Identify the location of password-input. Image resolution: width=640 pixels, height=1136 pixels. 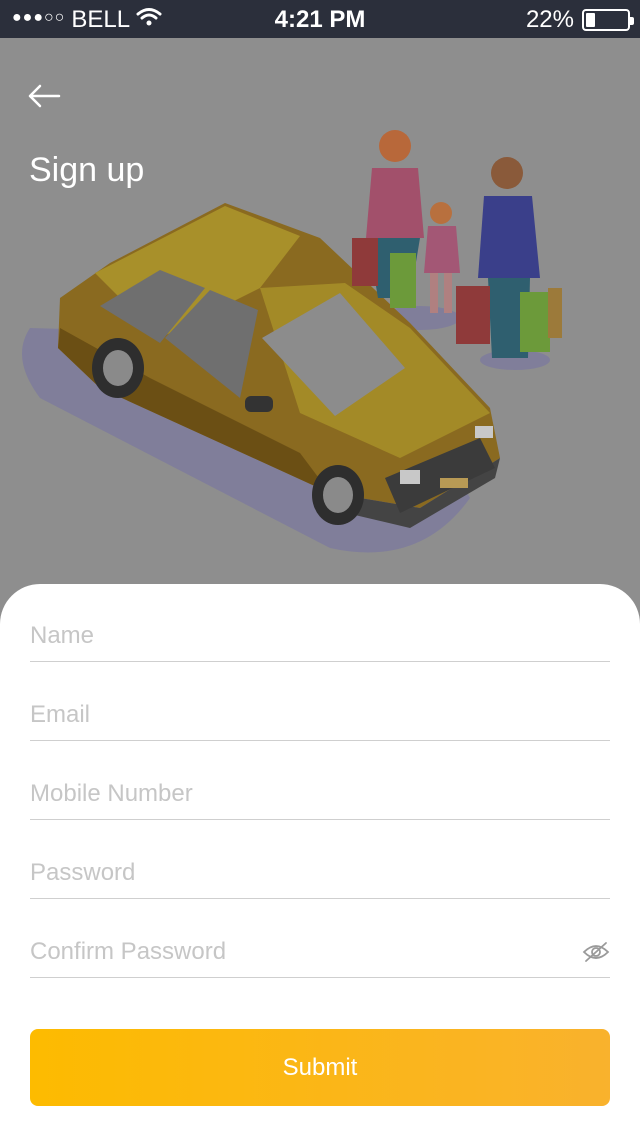
(320, 873).